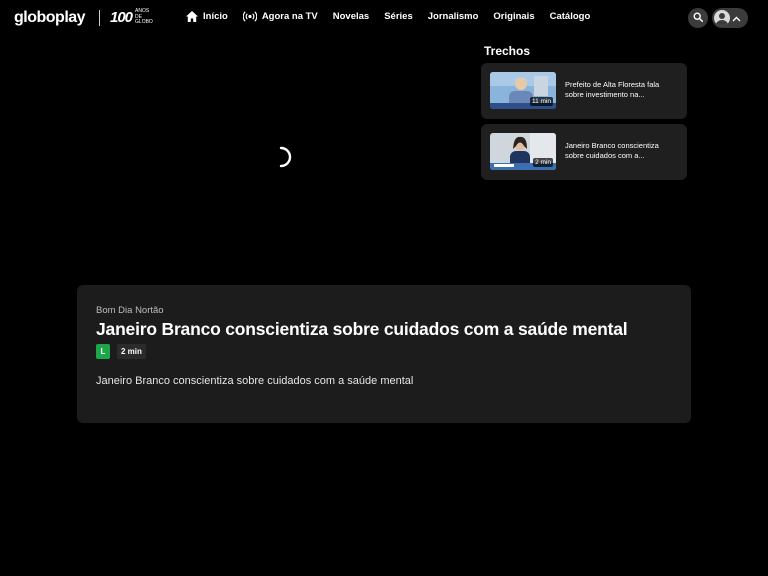 This screenshot has width=768, height=576. What do you see at coordinates (50, 18) in the screenshot?
I see `globoplay-logo: globoplay` at bounding box center [50, 18].